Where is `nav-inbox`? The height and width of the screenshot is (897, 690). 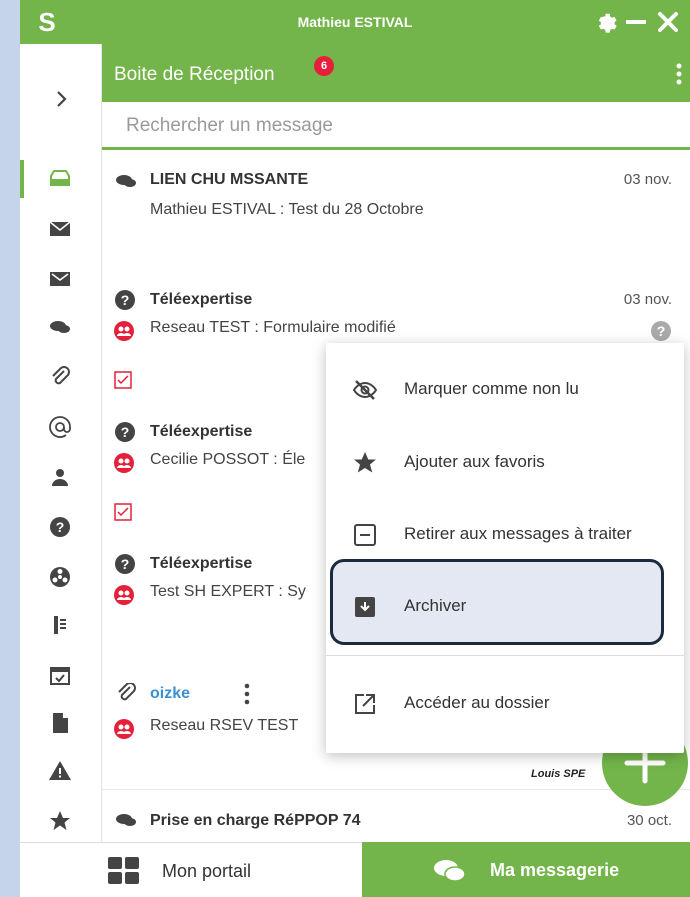
nav-inbox is located at coordinates (61, 179).